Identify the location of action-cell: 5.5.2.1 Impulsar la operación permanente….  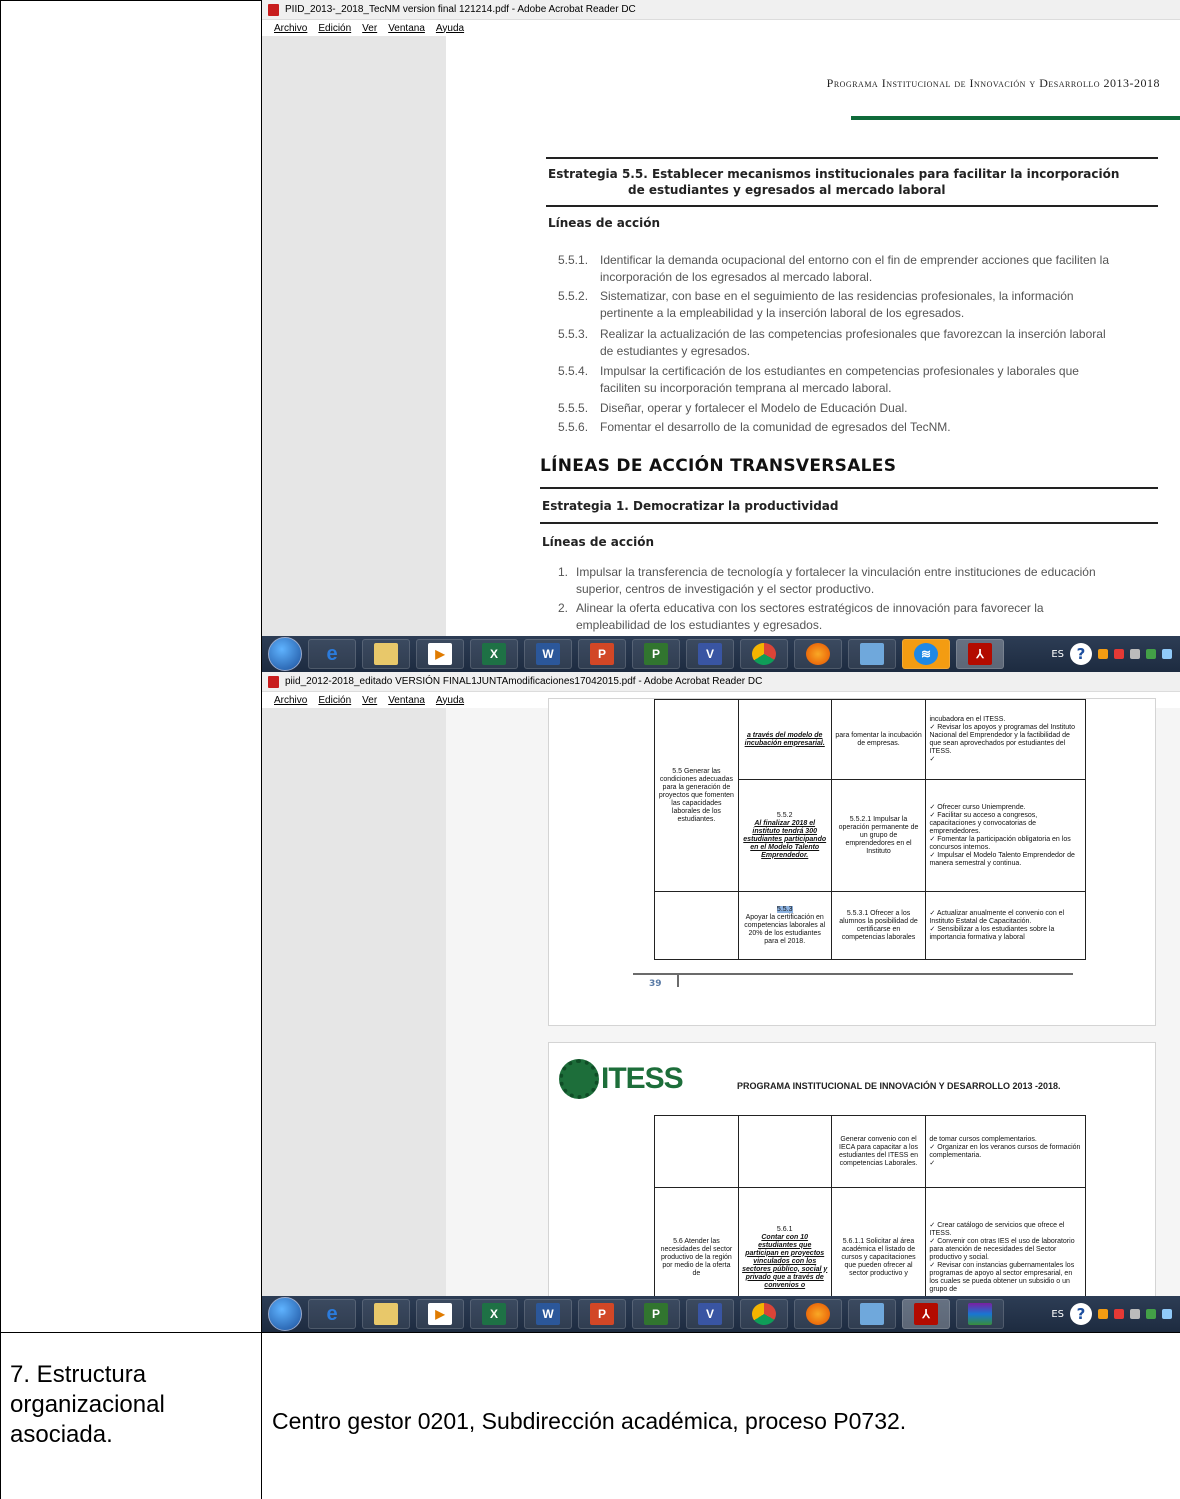
(878, 835).